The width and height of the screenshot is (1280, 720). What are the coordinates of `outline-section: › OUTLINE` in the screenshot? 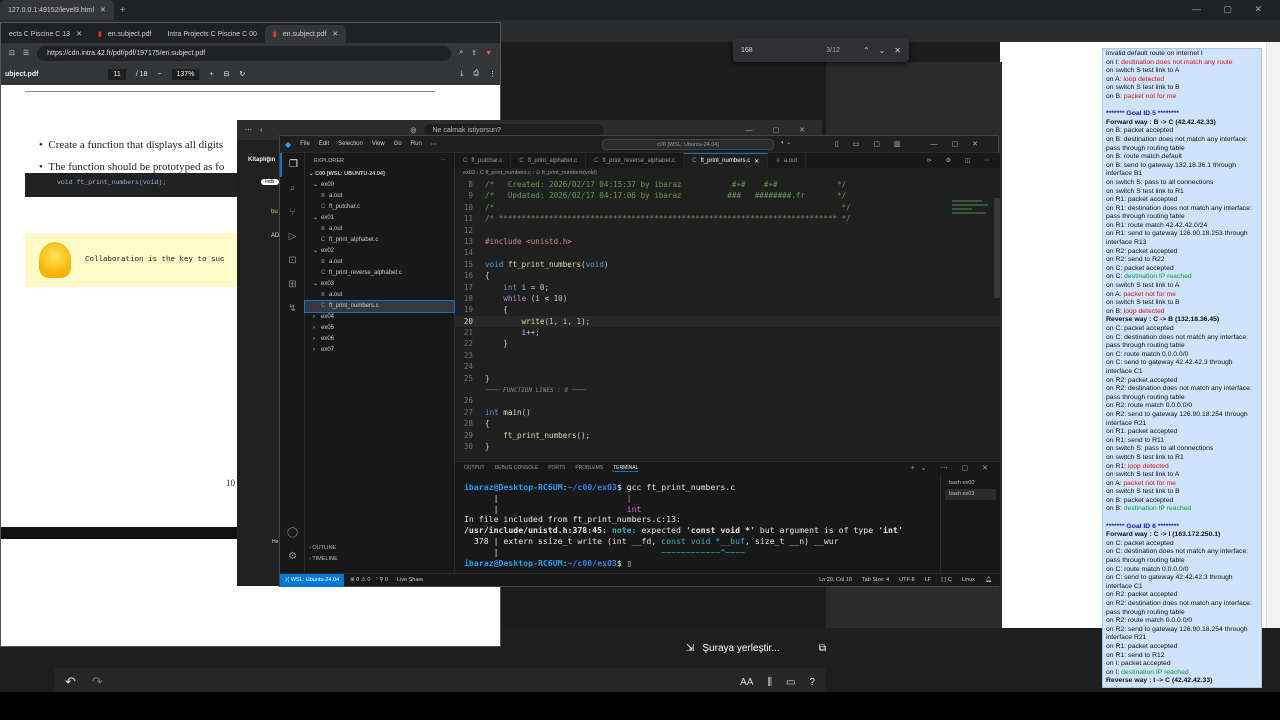 It's located at (380, 548).